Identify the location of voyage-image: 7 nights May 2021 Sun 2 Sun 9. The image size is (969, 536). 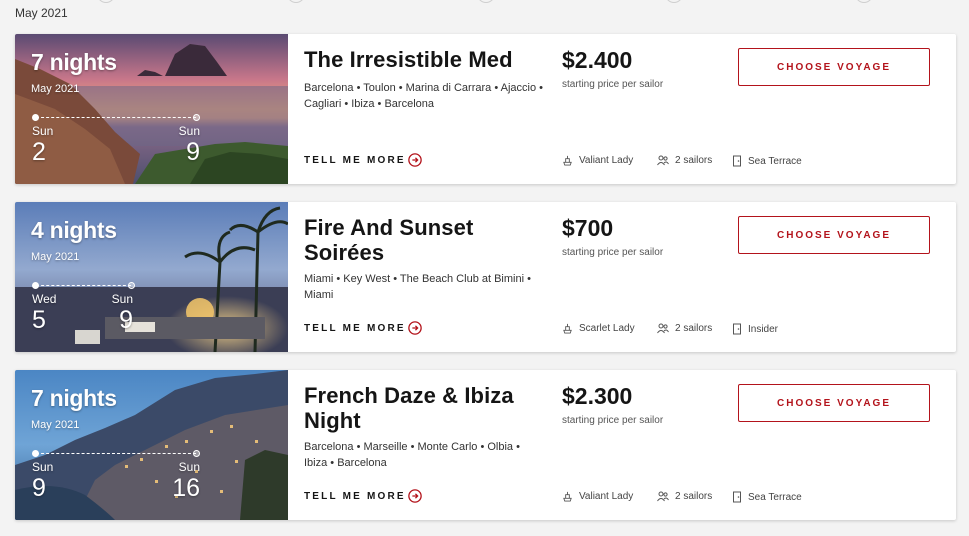
(151, 109).